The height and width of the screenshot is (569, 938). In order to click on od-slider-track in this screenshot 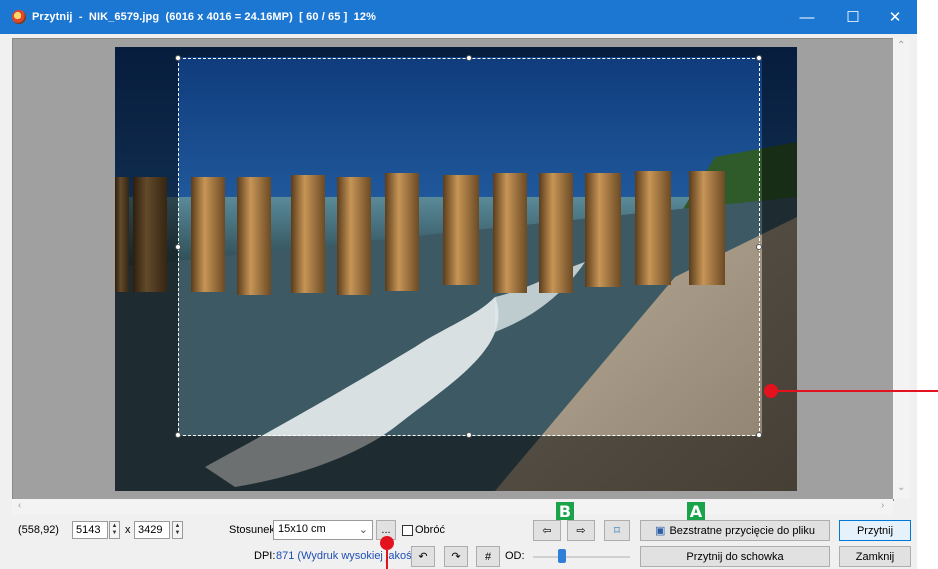, I will do `click(581, 557)`.